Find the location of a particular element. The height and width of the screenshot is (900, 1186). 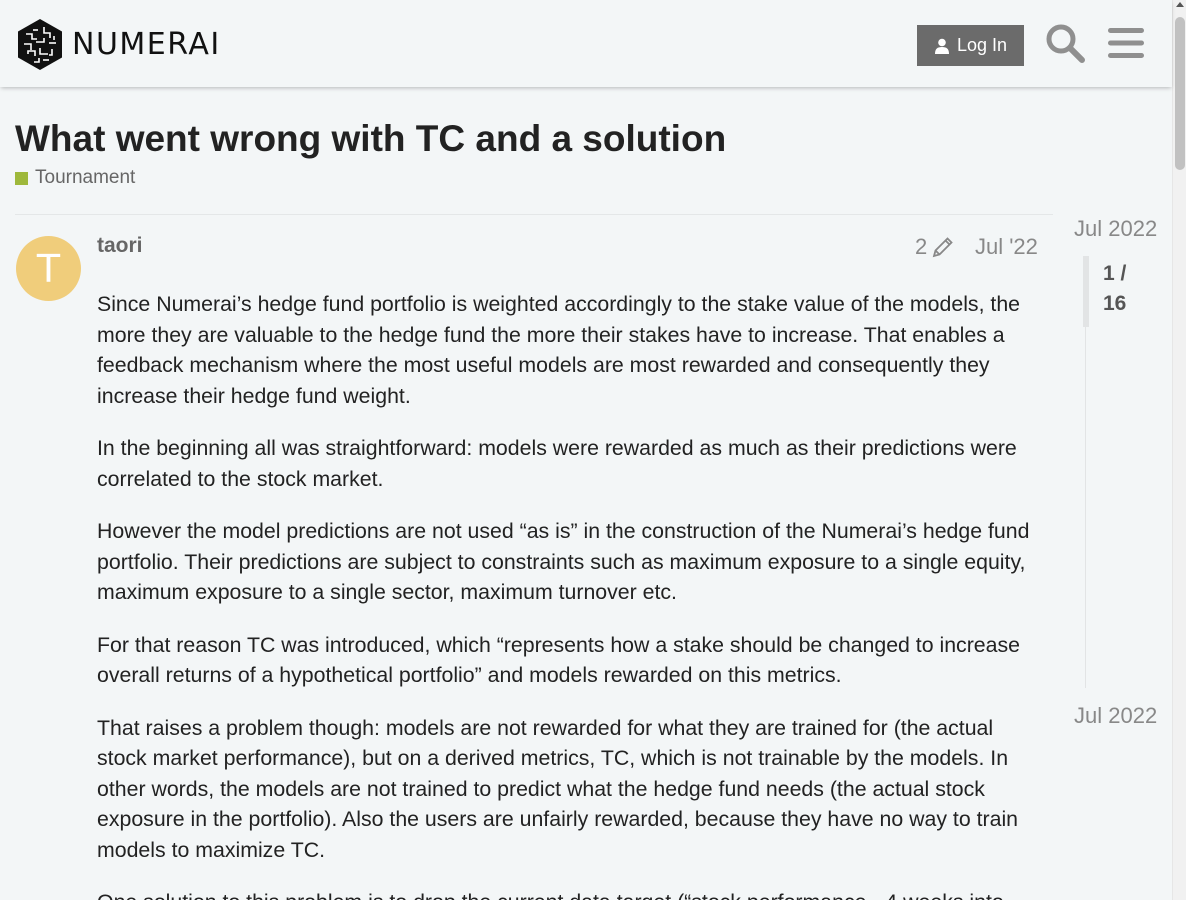

post-username: taori is located at coordinates (120, 246).